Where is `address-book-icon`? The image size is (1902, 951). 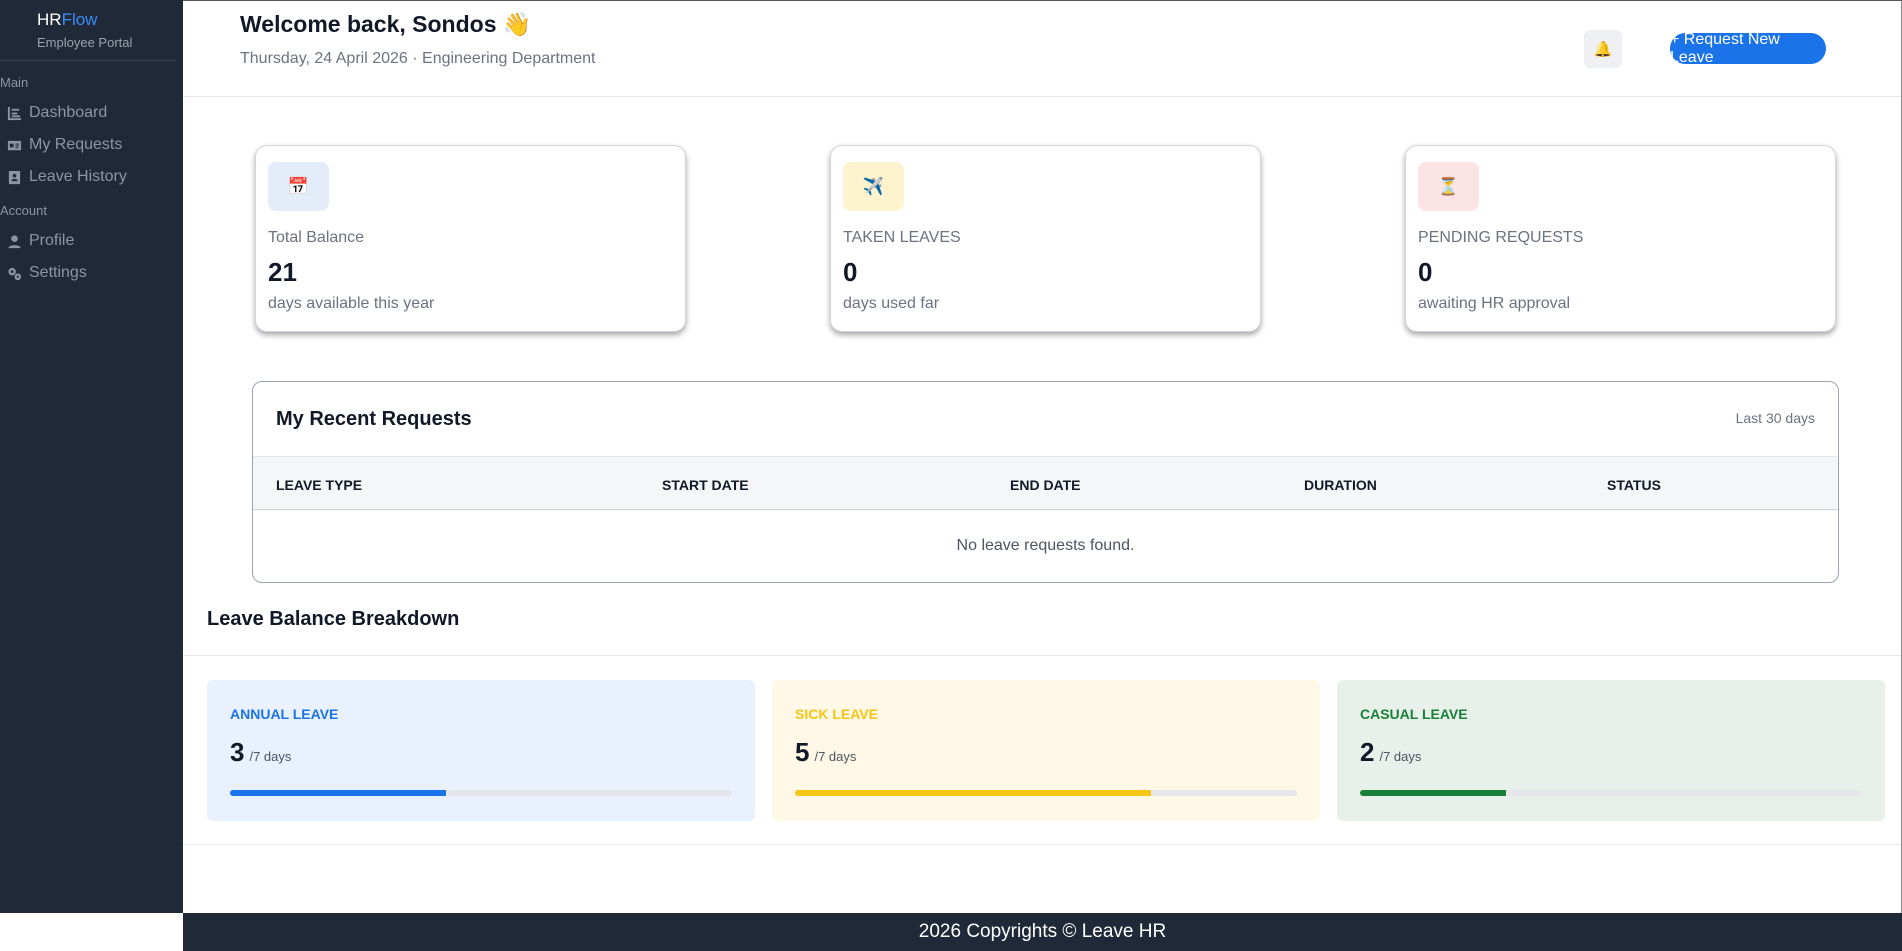 address-book-icon is located at coordinates (14, 177).